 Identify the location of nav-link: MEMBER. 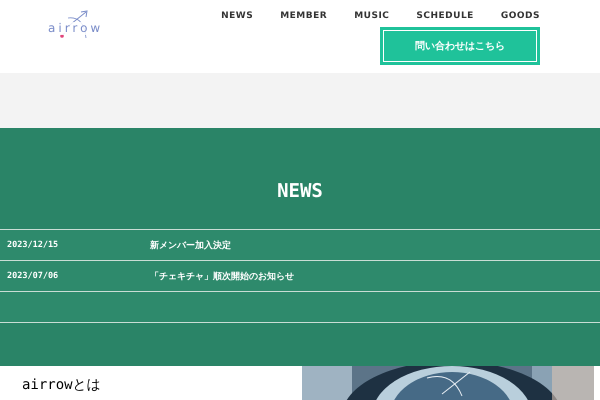
(304, 16).